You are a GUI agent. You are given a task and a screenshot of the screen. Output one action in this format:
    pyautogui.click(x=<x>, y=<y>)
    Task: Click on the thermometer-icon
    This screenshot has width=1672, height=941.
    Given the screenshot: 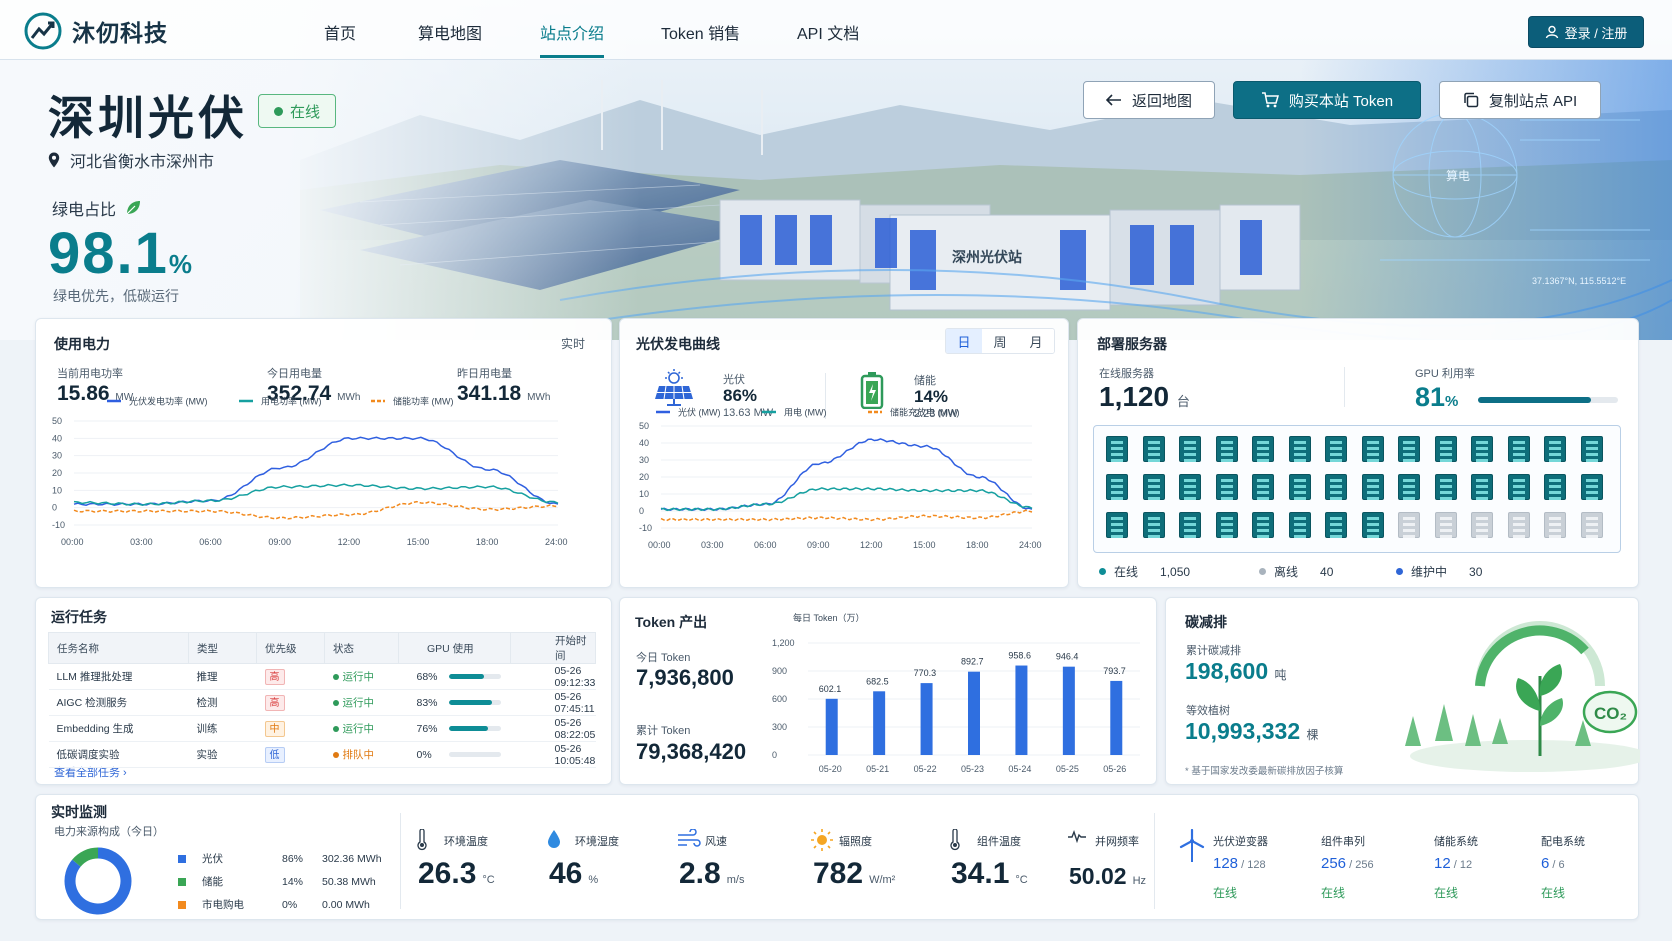 What is the action you would take?
    pyautogui.click(x=955, y=842)
    